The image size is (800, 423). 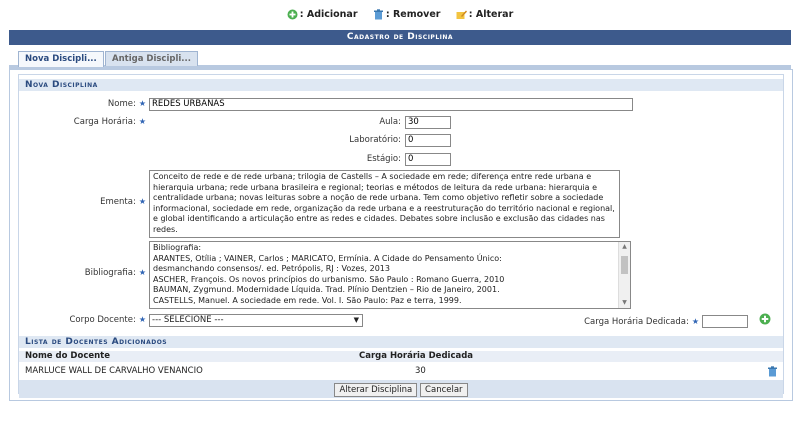 What do you see at coordinates (772, 371) in the screenshot?
I see `remove-docente-icon` at bounding box center [772, 371].